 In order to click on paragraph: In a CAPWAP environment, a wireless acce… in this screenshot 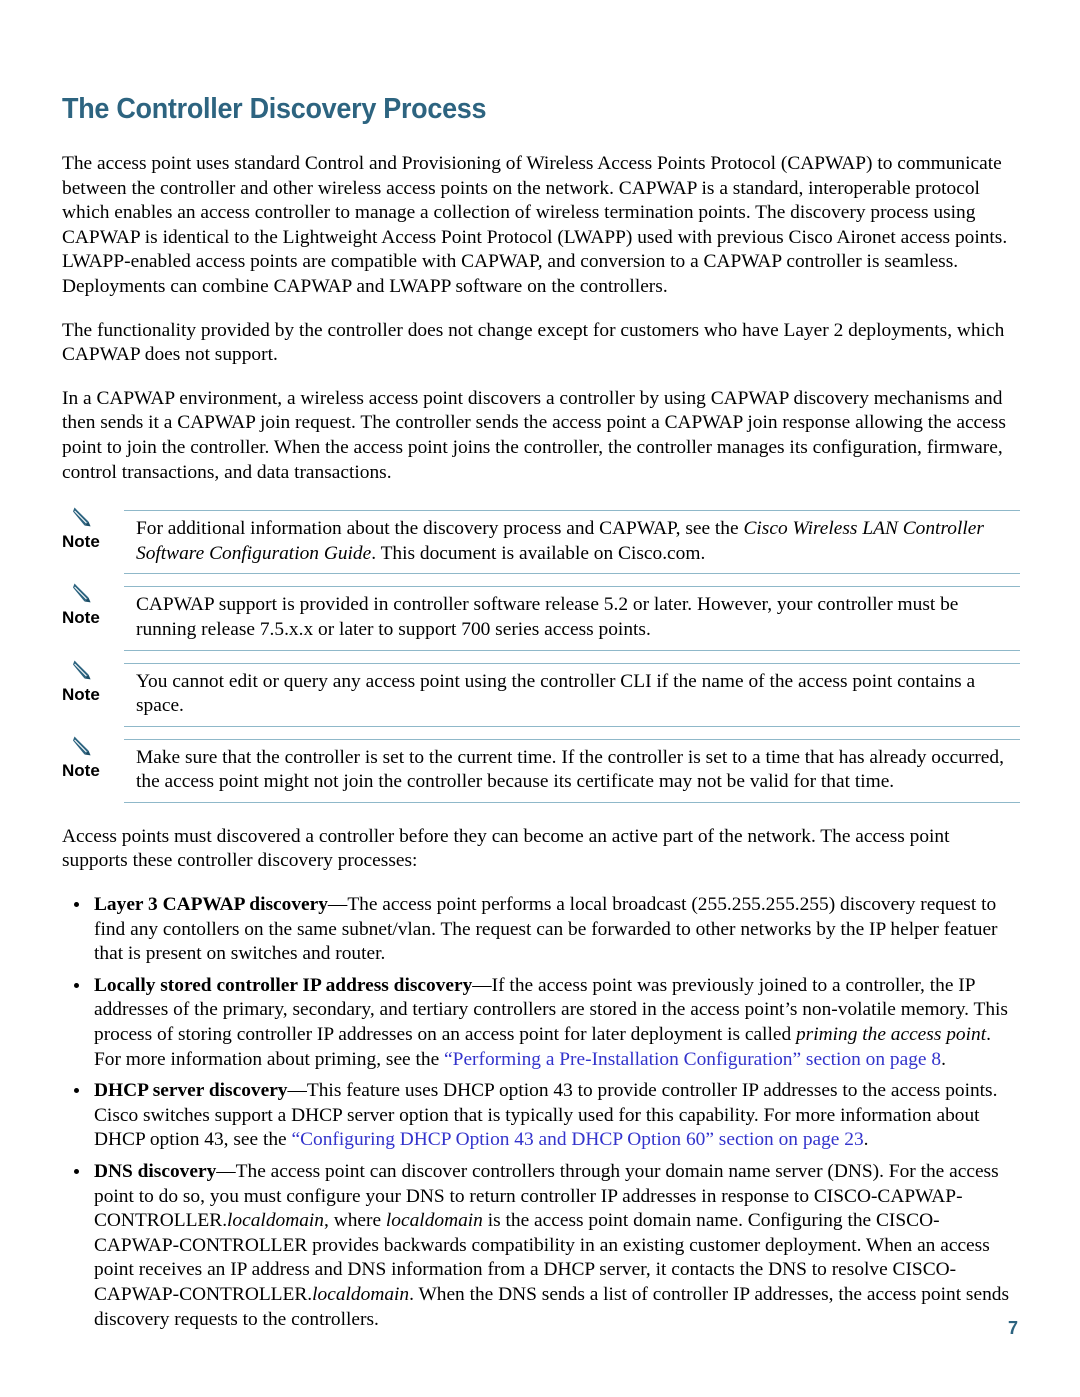, I will do `click(541, 436)`.